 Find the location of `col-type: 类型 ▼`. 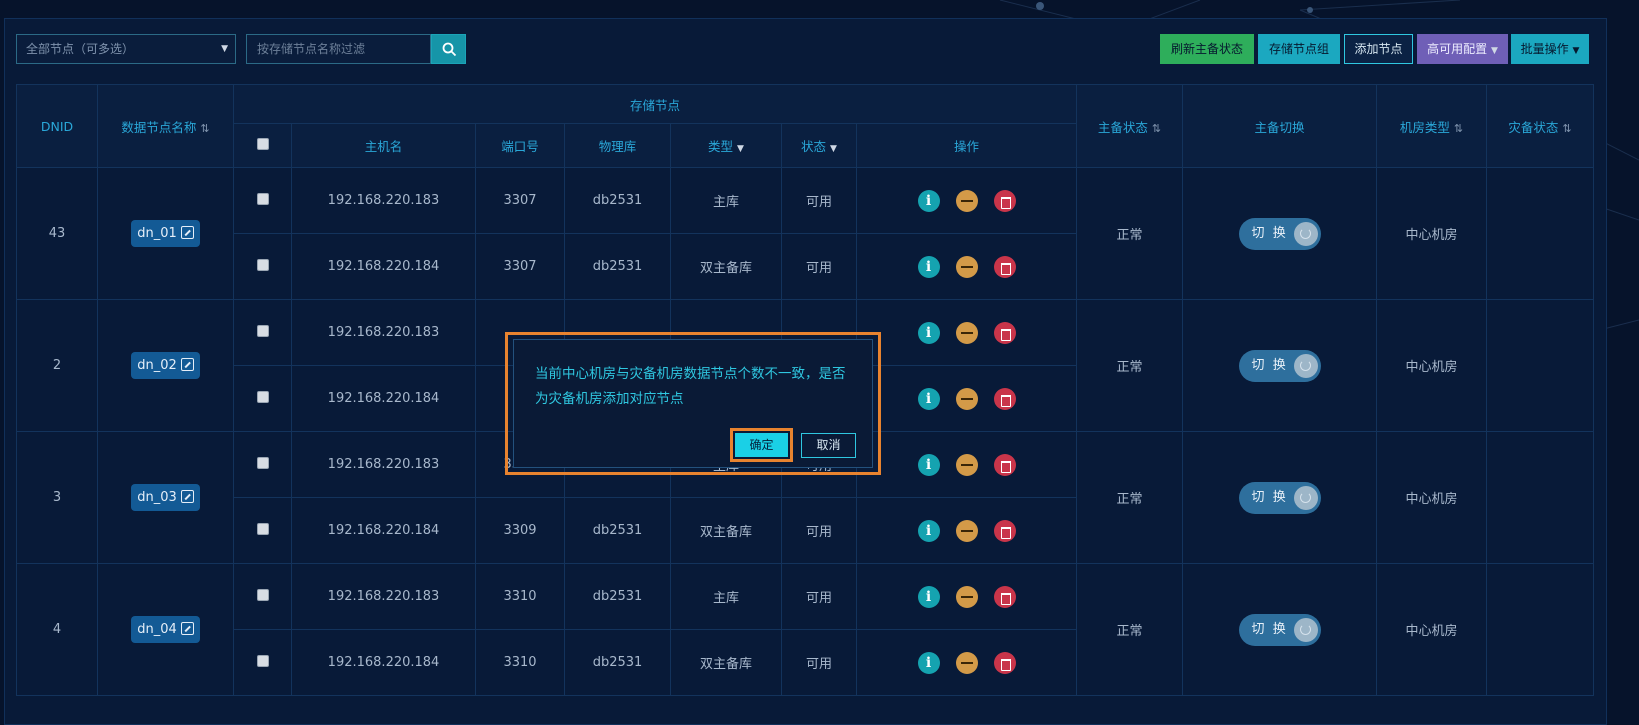

col-type: 类型 ▼ is located at coordinates (726, 145).